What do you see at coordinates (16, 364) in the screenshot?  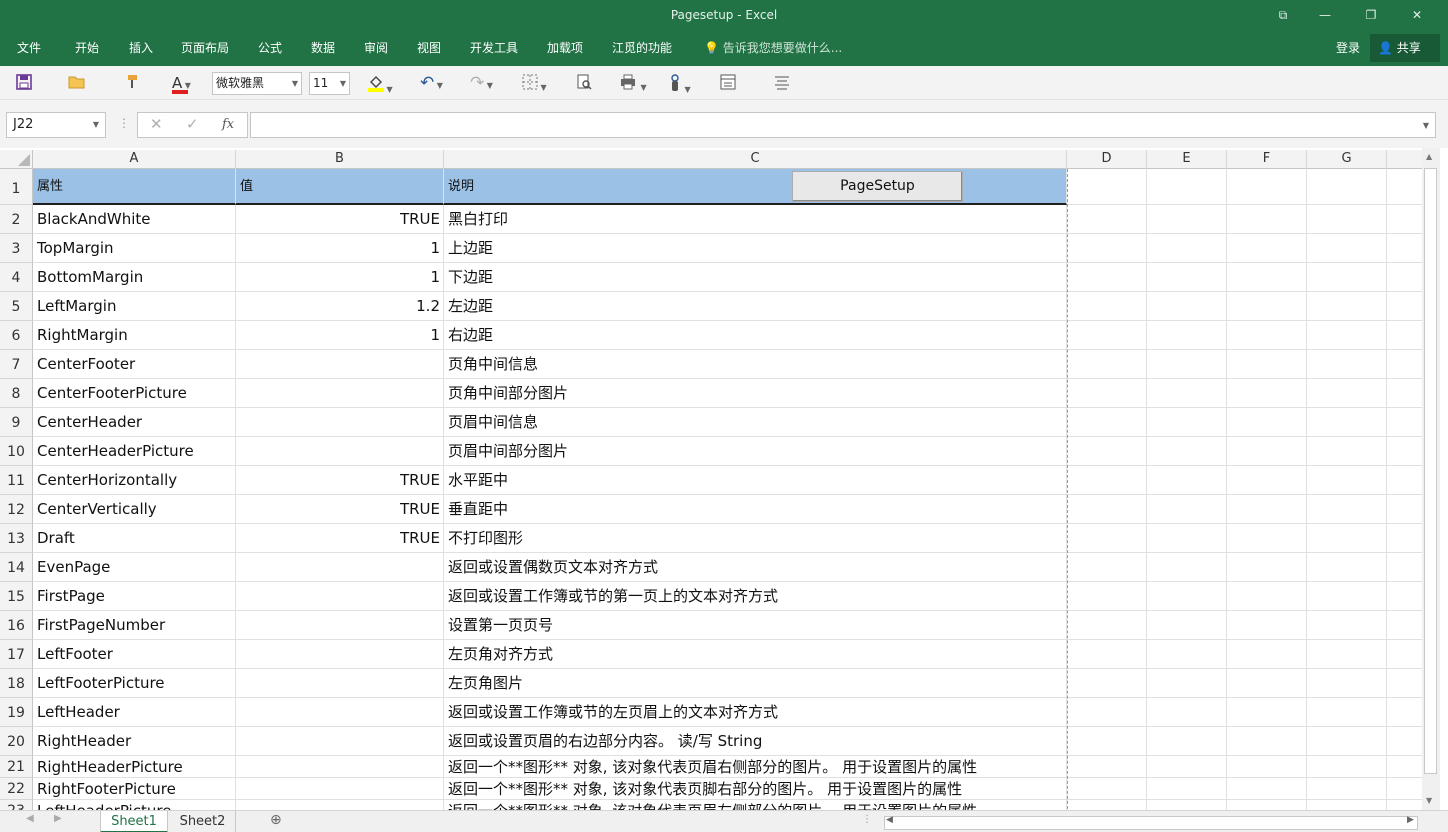 I see `row-header: 7` at bounding box center [16, 364].